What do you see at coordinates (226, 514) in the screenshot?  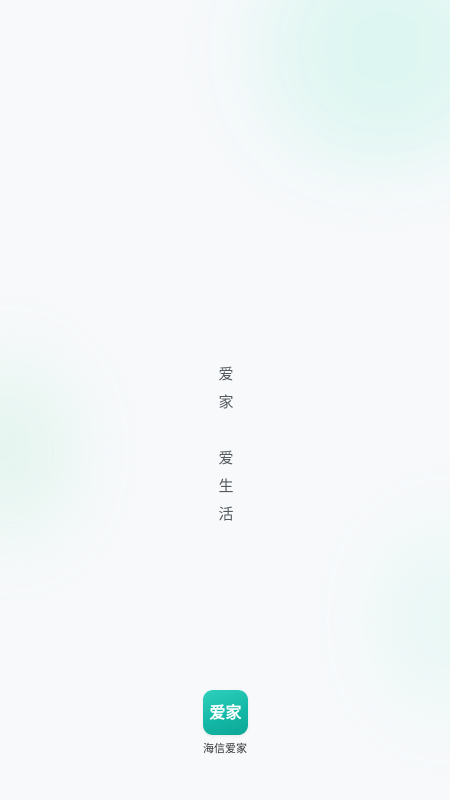 I see `slogan-char: 活` at bounding box center [226, 514].